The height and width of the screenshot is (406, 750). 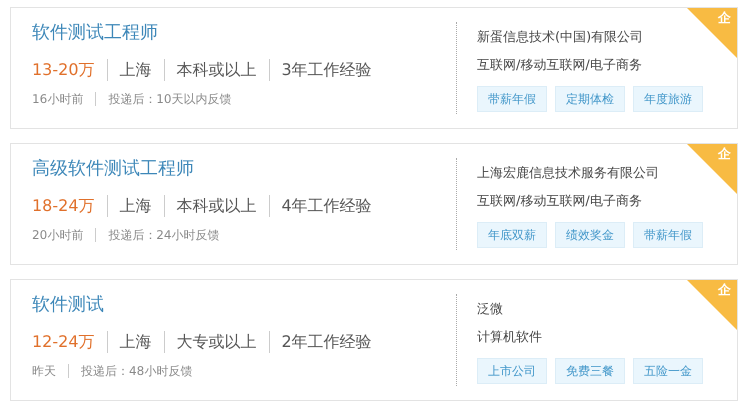 What do you see at coordinates (327, 70) in the screenshot?
I see `experience-text: 3年工作经验` at bounding box center [327, 70].